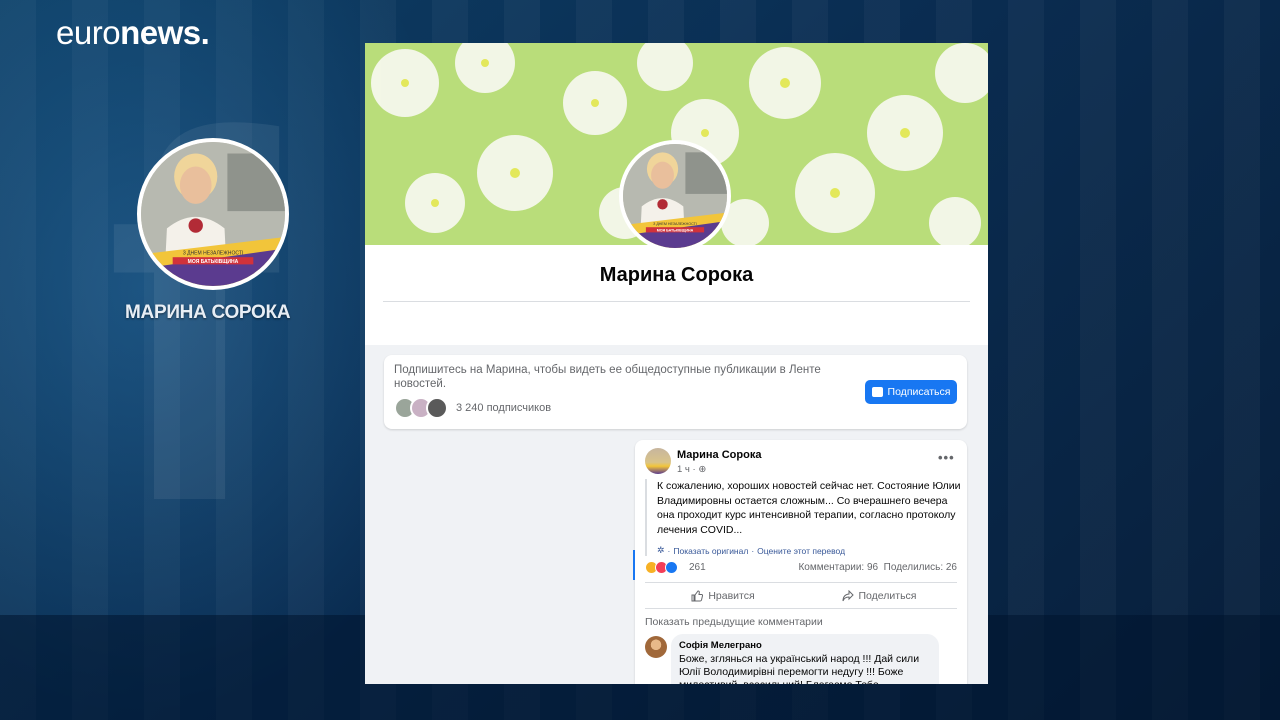 The height and width of the screenshot is (720, 1280). I want to click on post-actions: Нравится Поделиться, so click(801, 596).